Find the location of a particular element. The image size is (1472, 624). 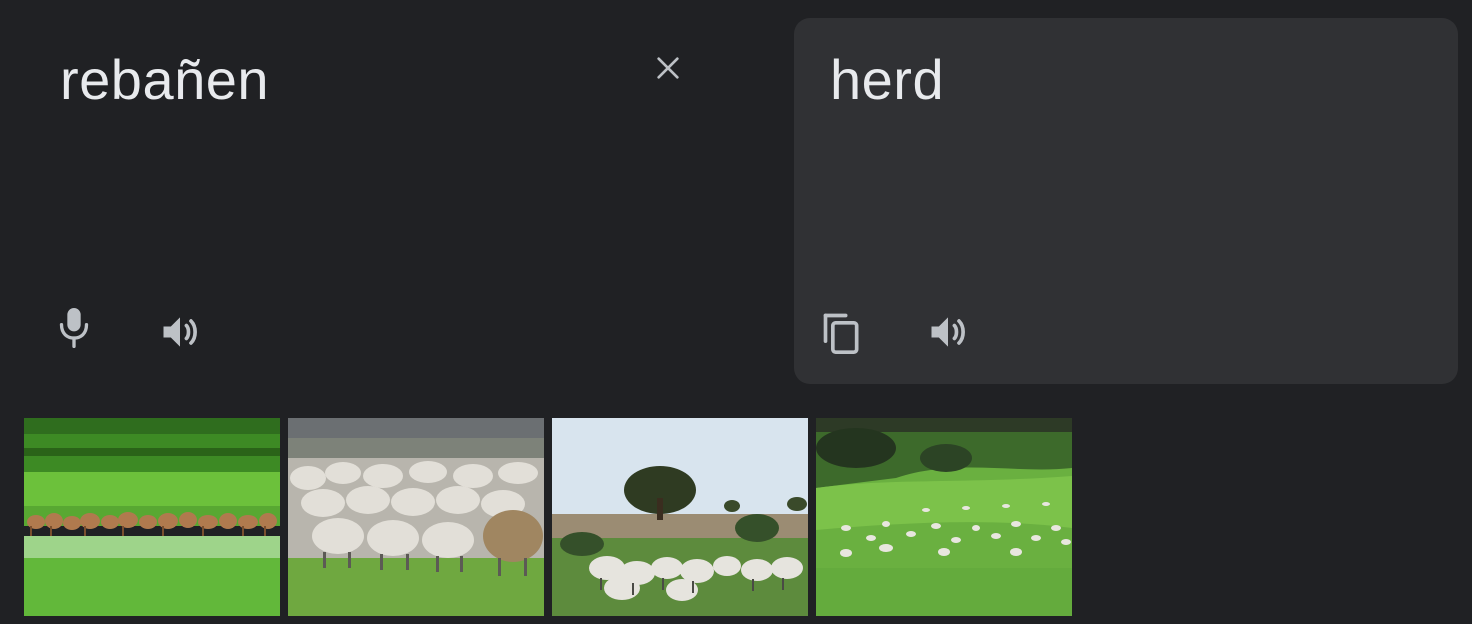

translation-text: herd is located at coordinates (887, 79).